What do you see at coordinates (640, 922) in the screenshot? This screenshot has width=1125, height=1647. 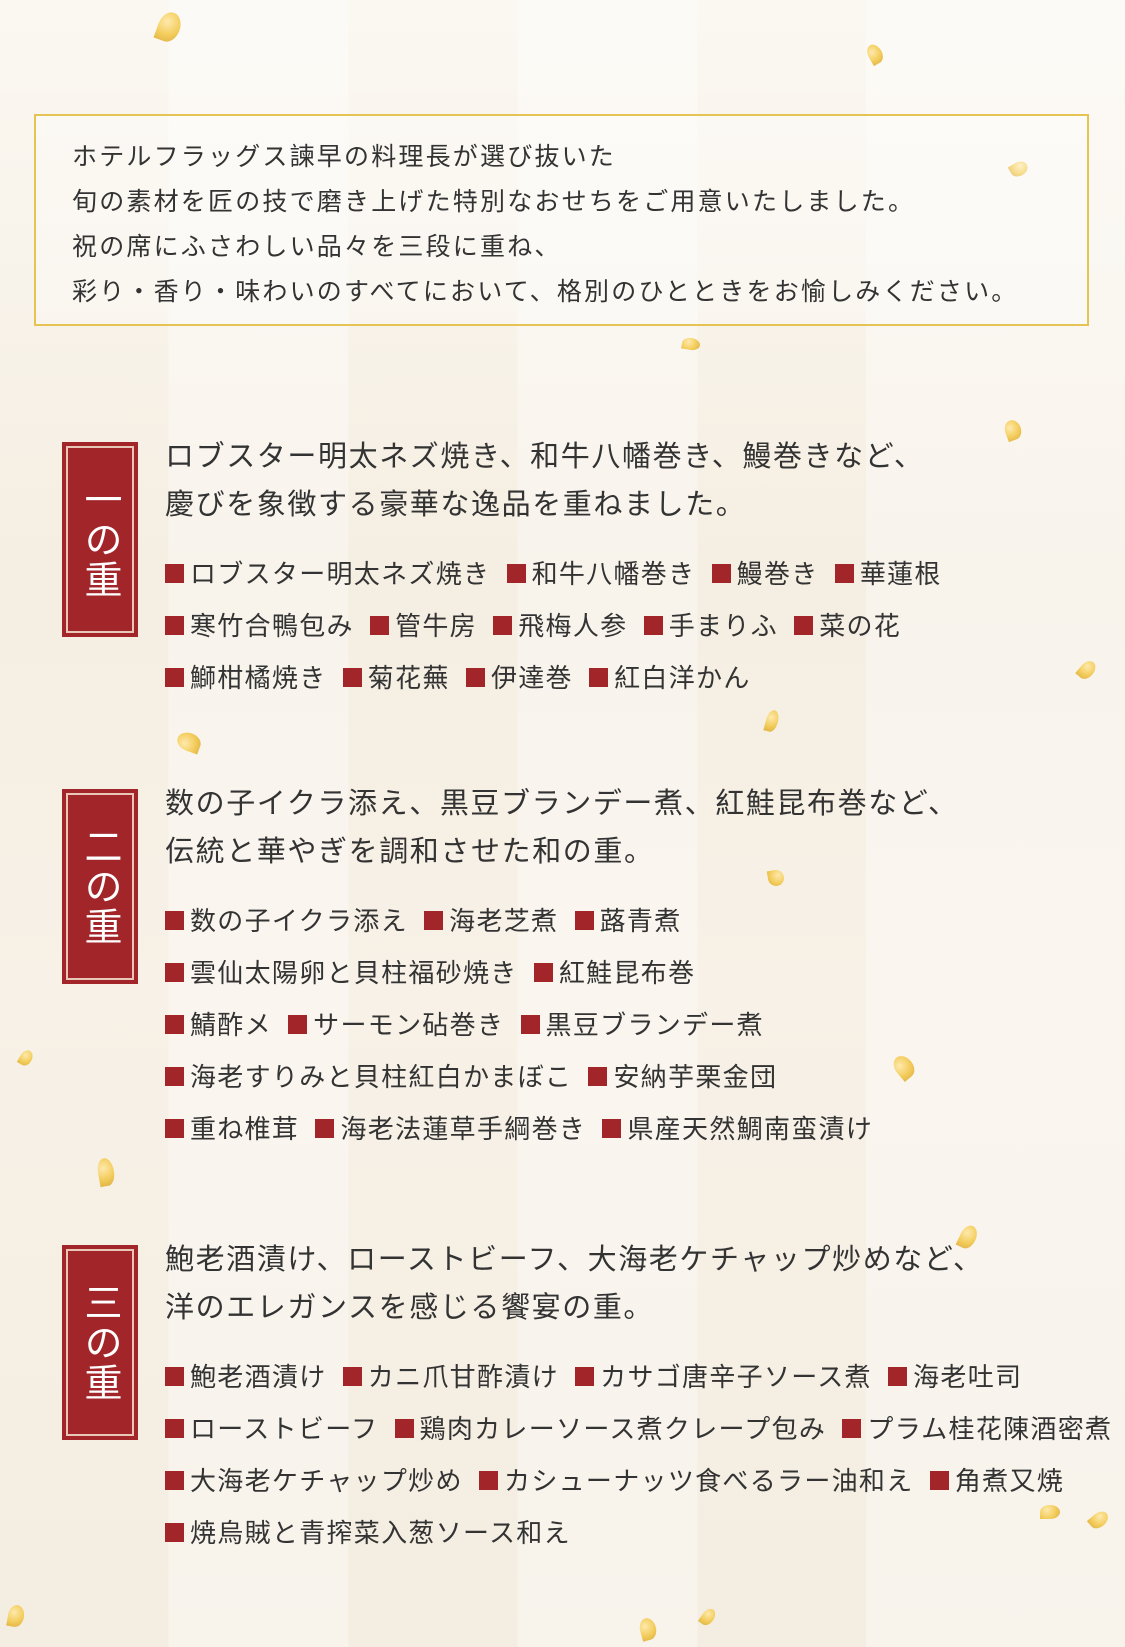 I see `menu-item-label: 蕗青煮` at bounding box center [640, 922].